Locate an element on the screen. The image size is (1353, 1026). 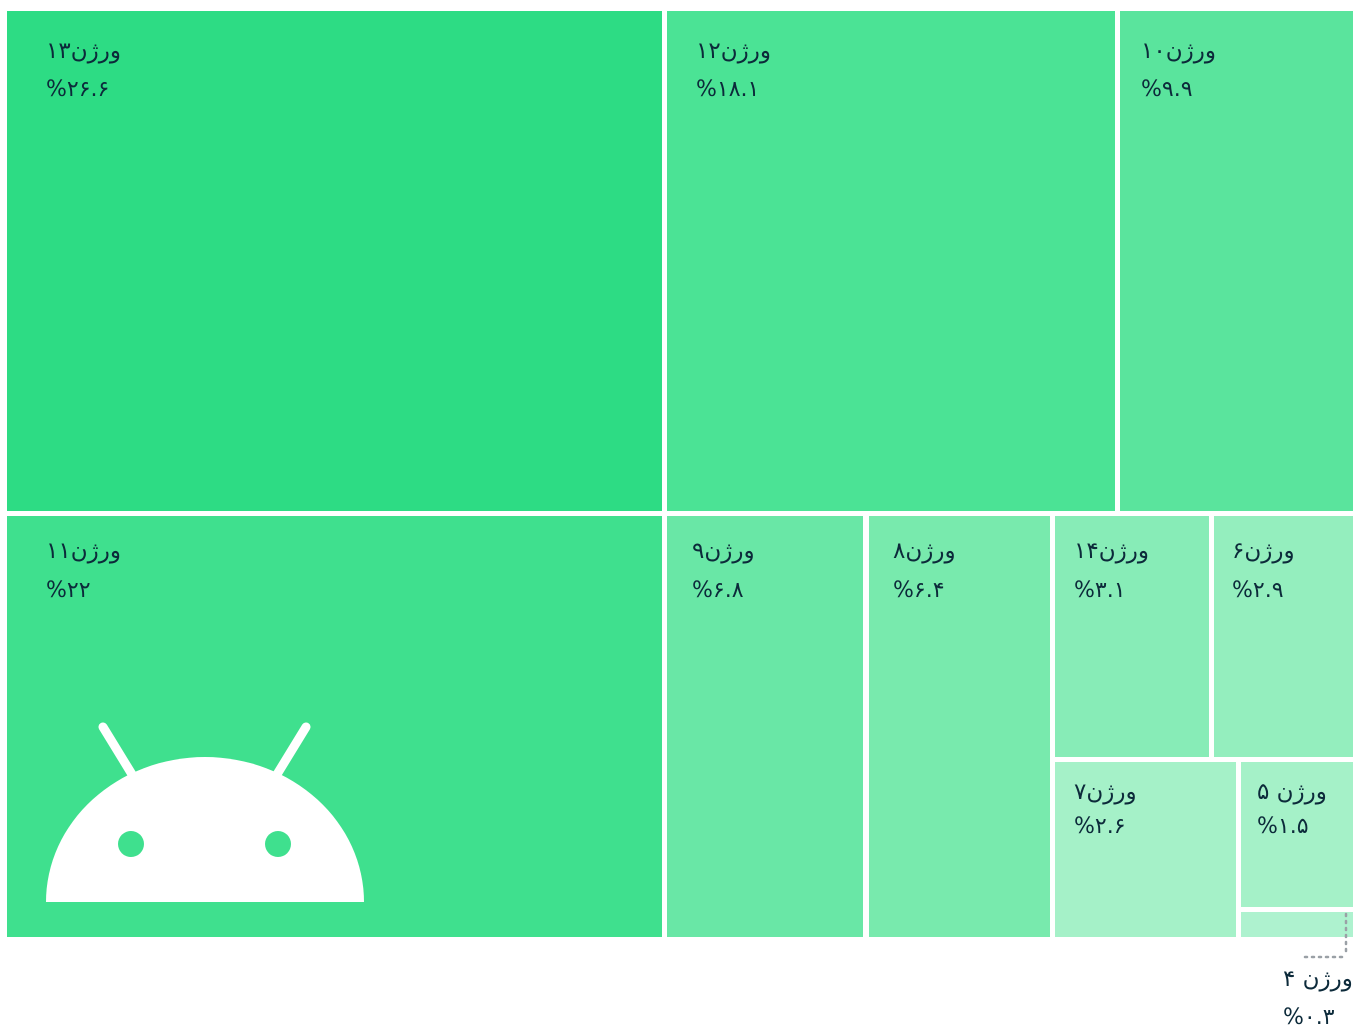
treemap-cell-label: ورژن۱۴ is located at coordinates (1111, 551).